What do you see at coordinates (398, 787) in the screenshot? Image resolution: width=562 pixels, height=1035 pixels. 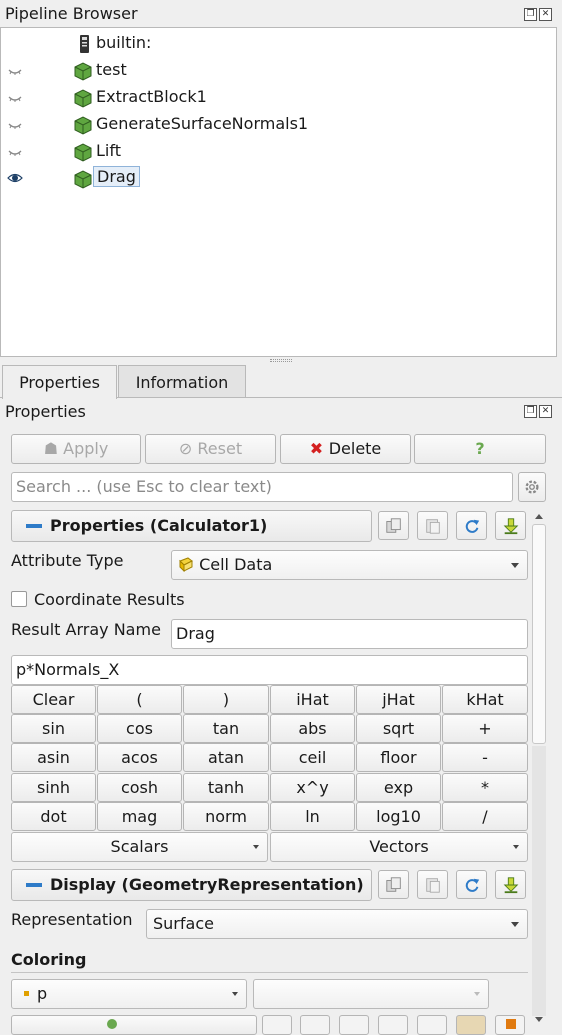 I see `calc-button: exp` at bounding box center [398, 787].